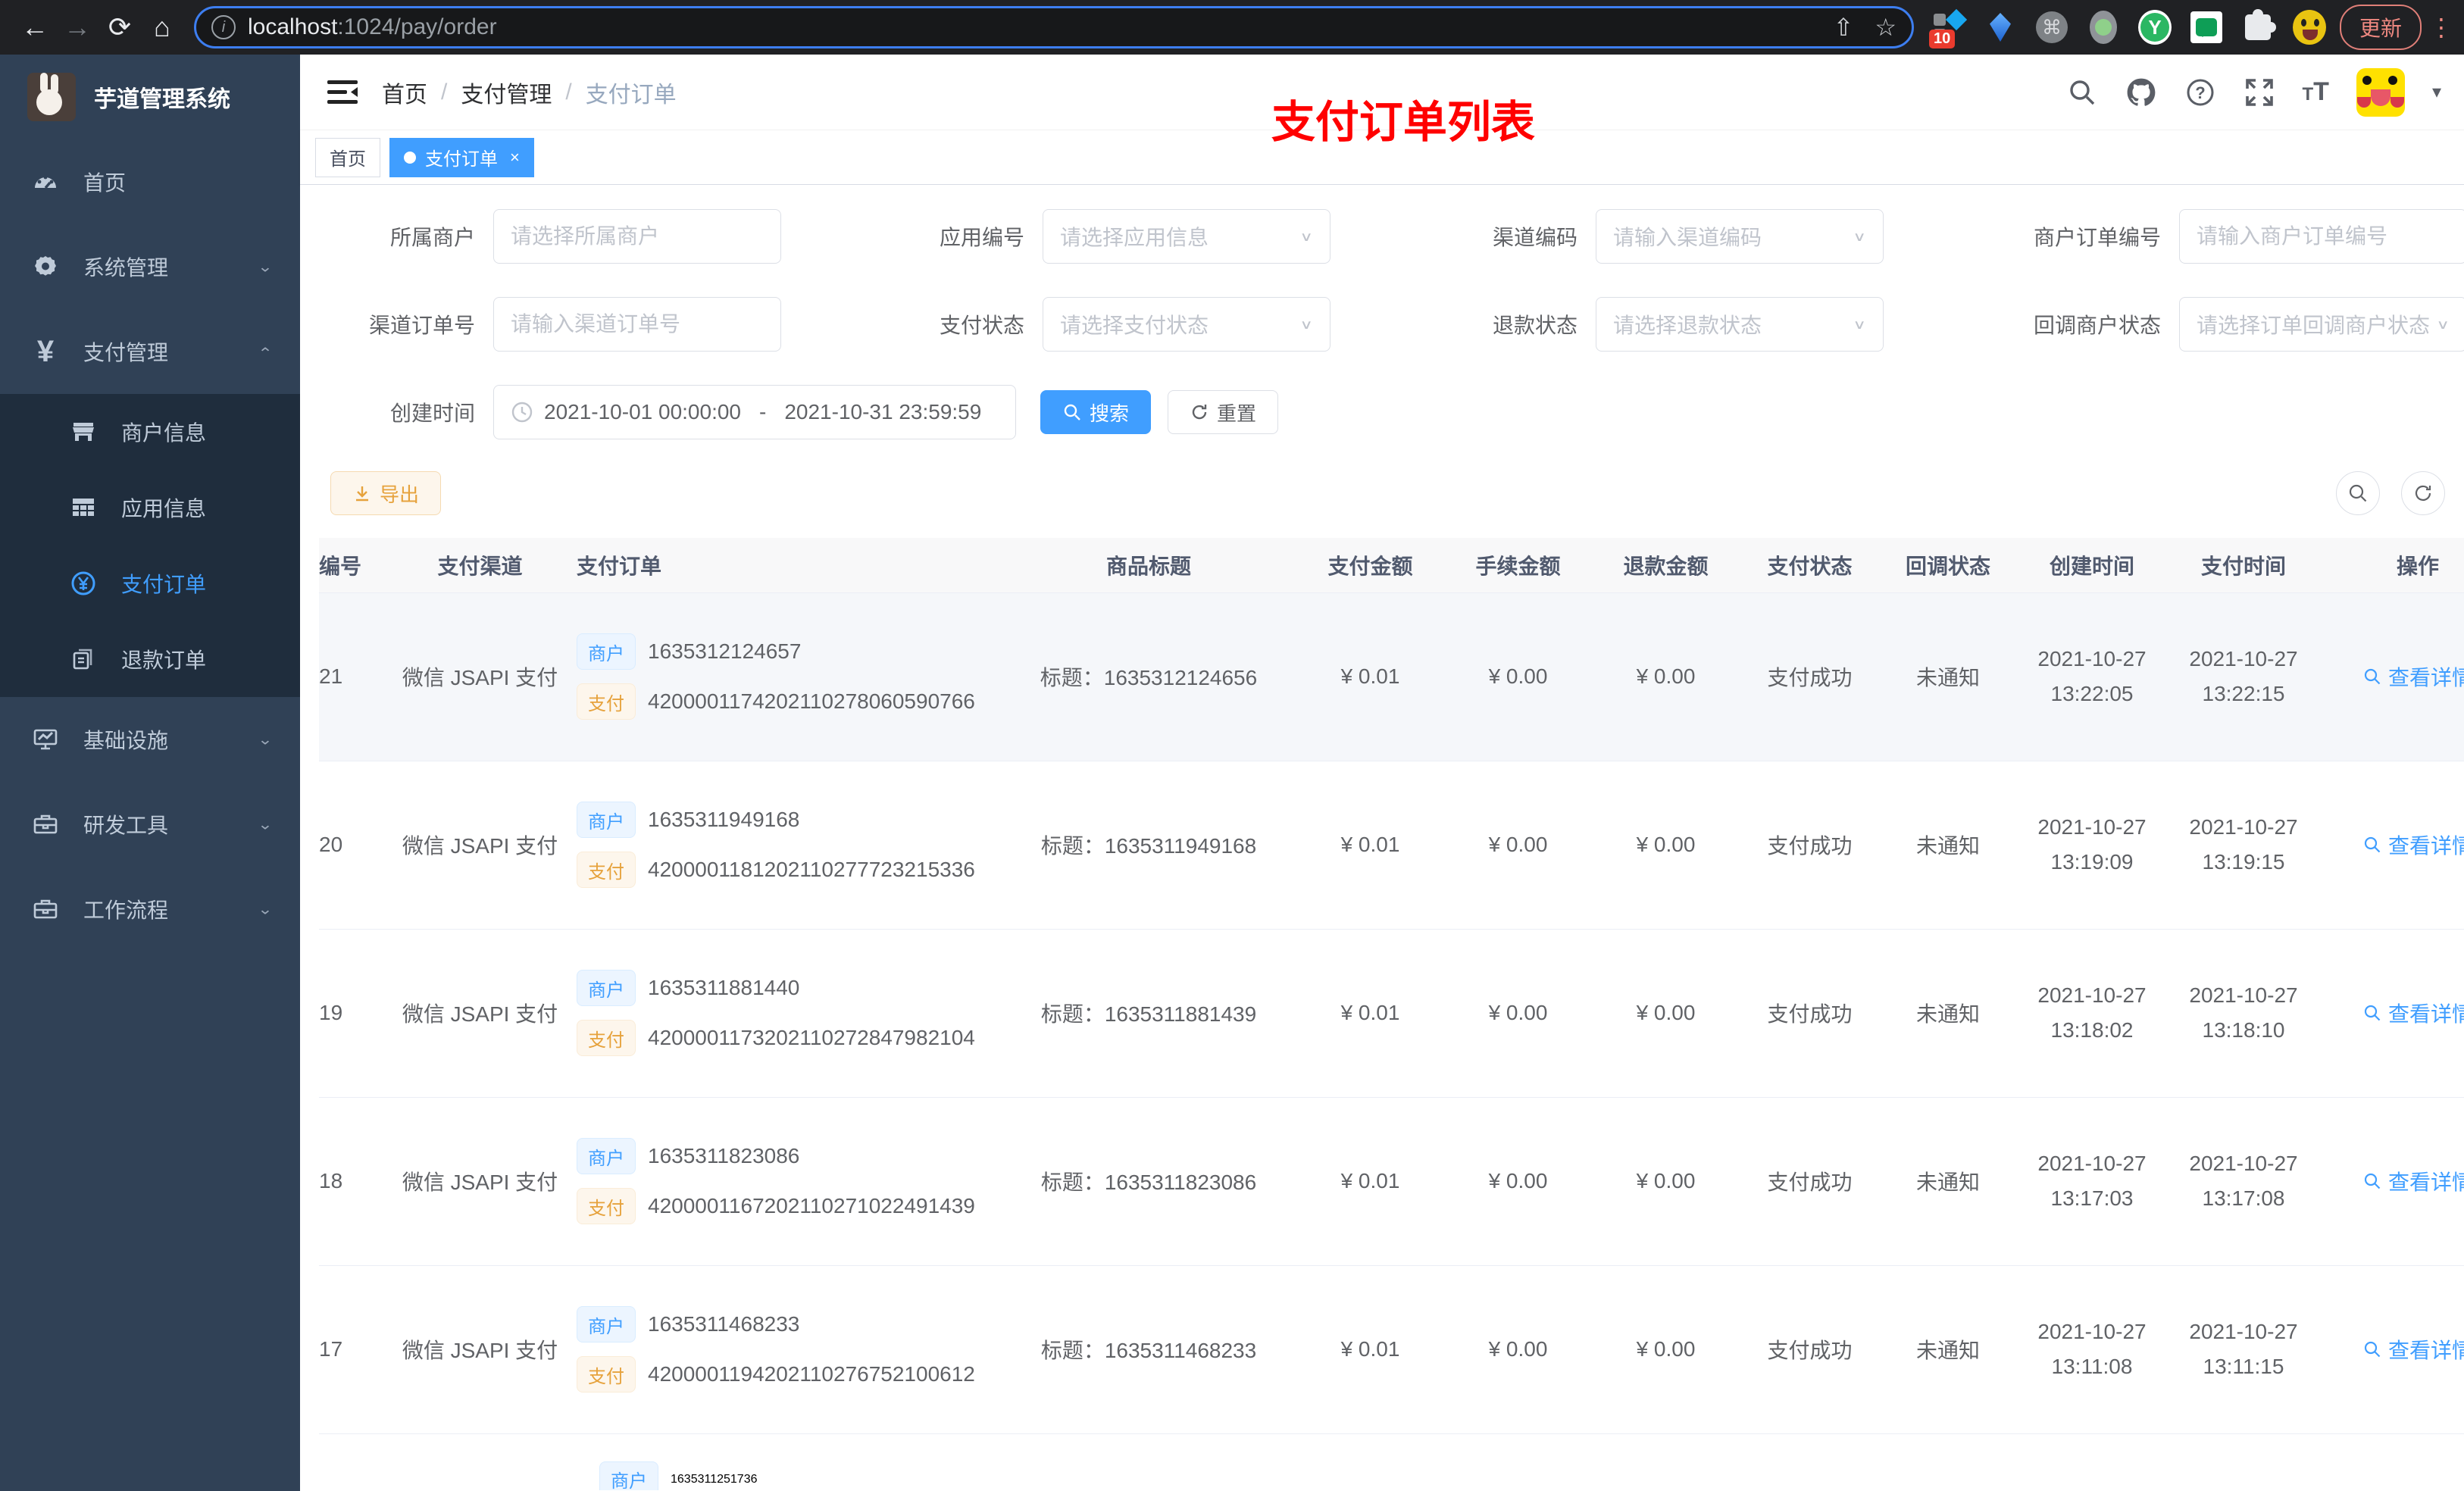  What do you see at coordinates (515, 157) in the screenshot?
I see `tag-close-icon: ×` at bounding box center [515, 157].